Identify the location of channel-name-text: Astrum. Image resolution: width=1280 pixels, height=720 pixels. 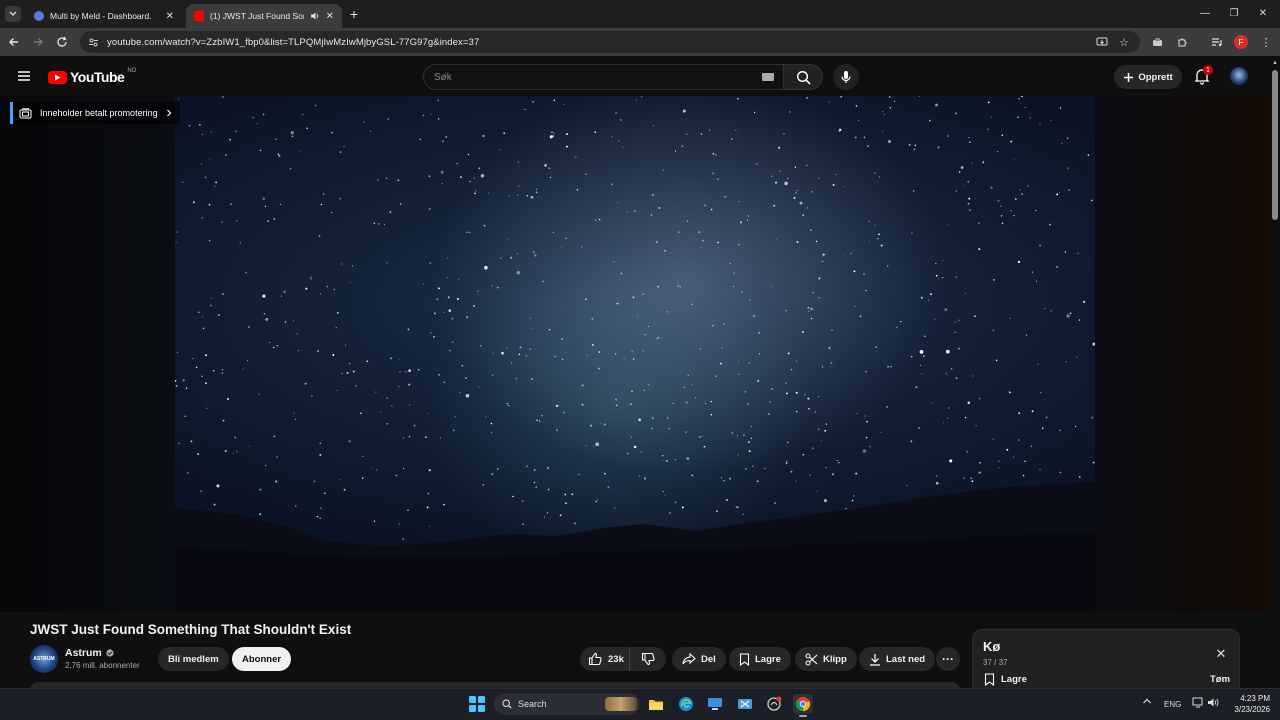
(83, 653).